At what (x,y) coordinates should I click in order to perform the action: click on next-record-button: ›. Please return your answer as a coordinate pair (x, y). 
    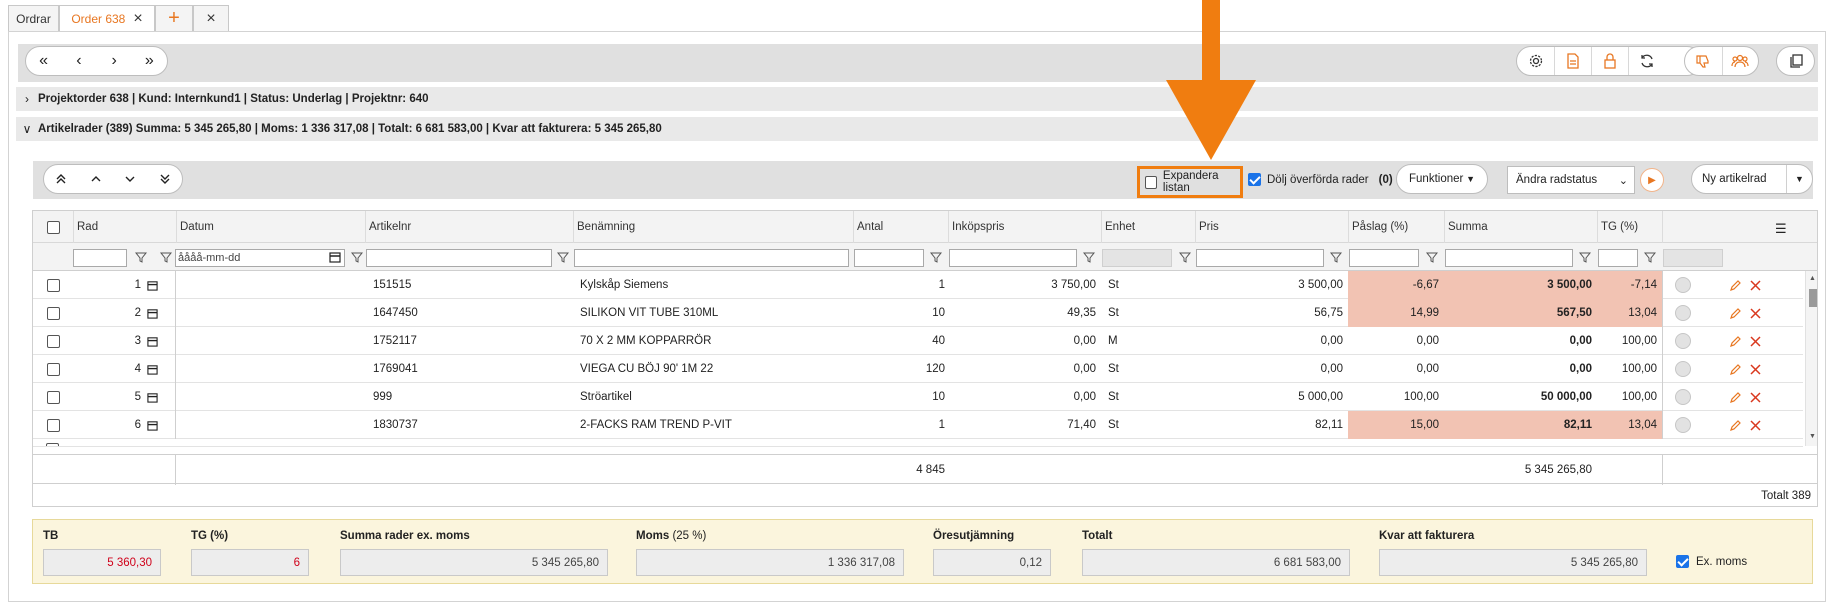
    Looking at the image, I should click on (114, 61).